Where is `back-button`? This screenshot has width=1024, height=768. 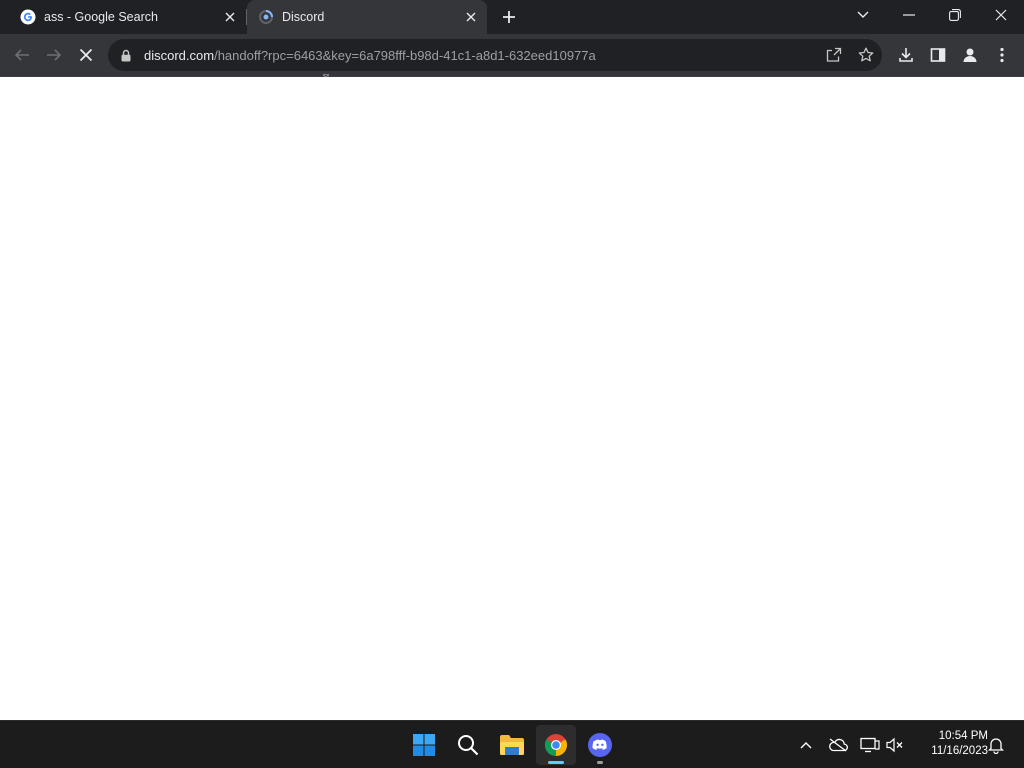 back-button is located at coordinates (22, 55).